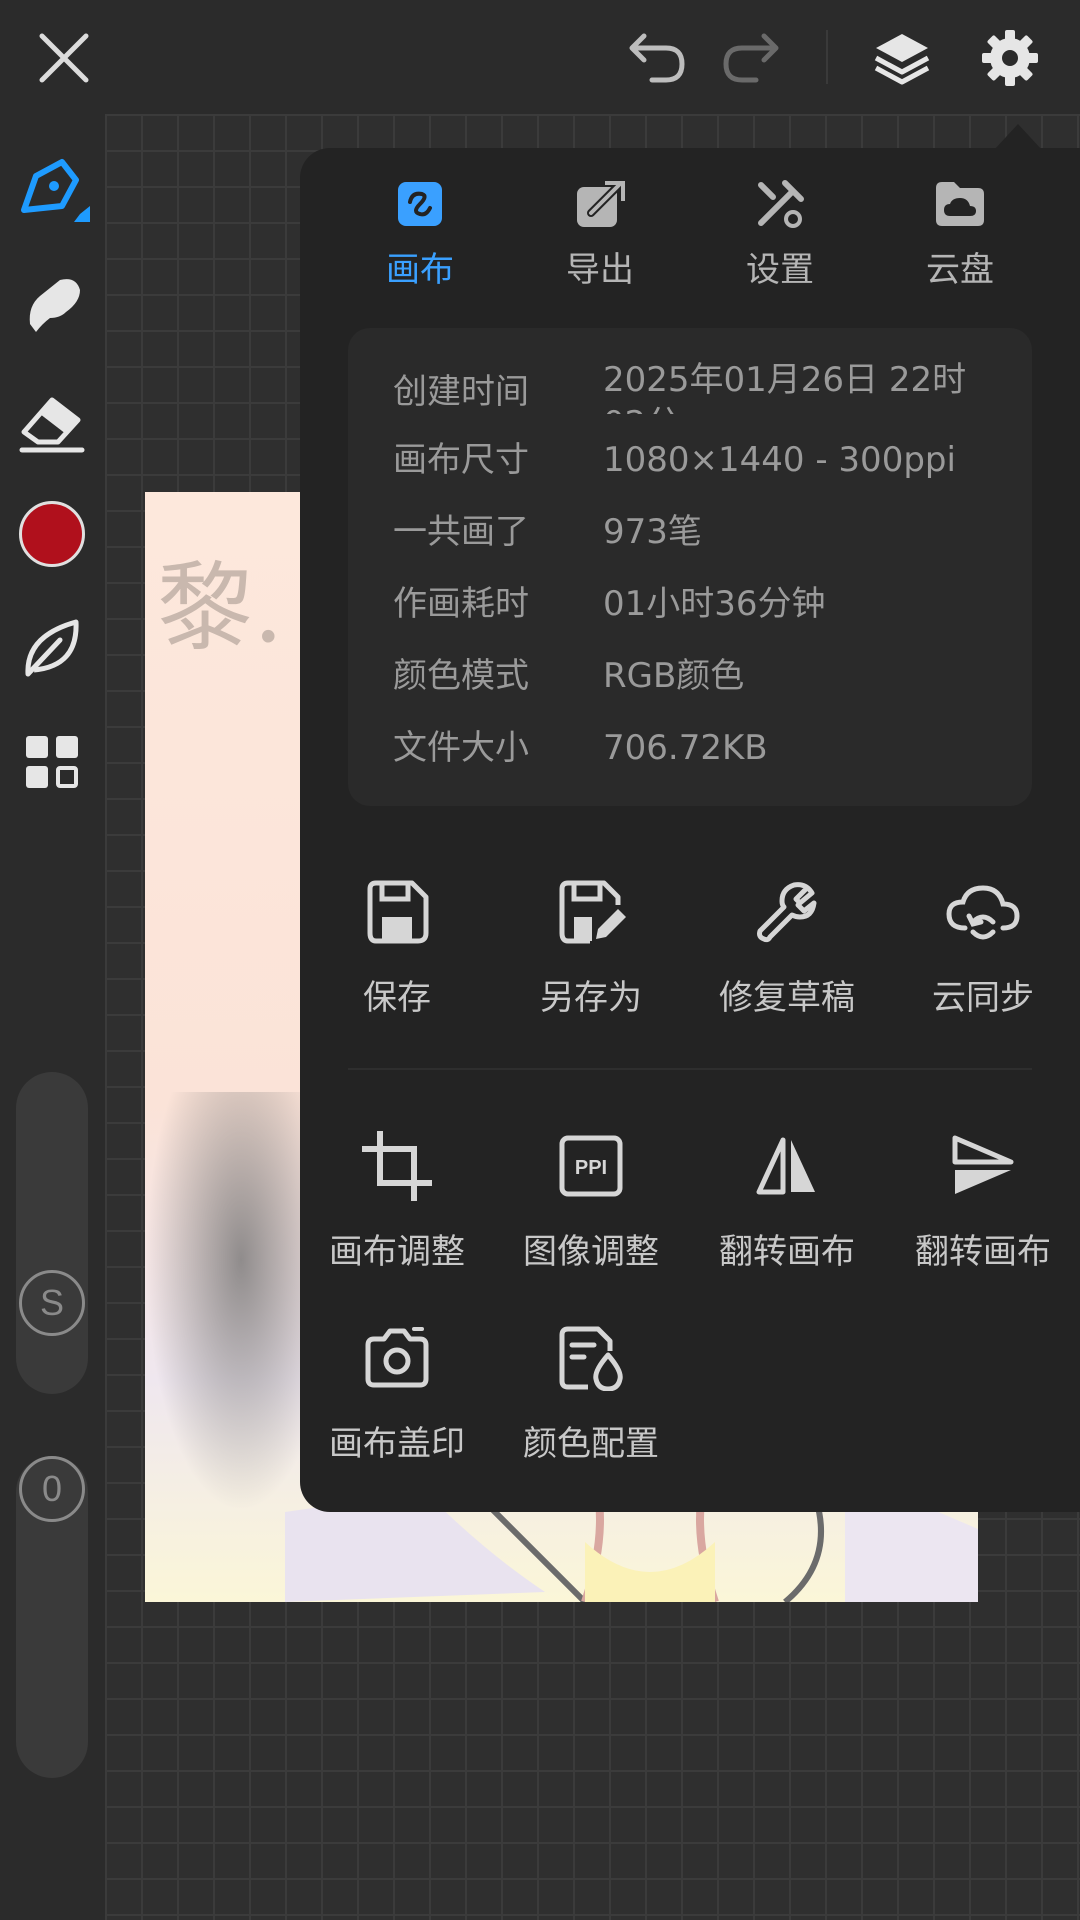 The width and height of the screenshot is (1080, 1920). What do you see at coordinates (600, 270) in the screenshot?
I see `tab-export-label: 导出` at bounding box center [600, 270].